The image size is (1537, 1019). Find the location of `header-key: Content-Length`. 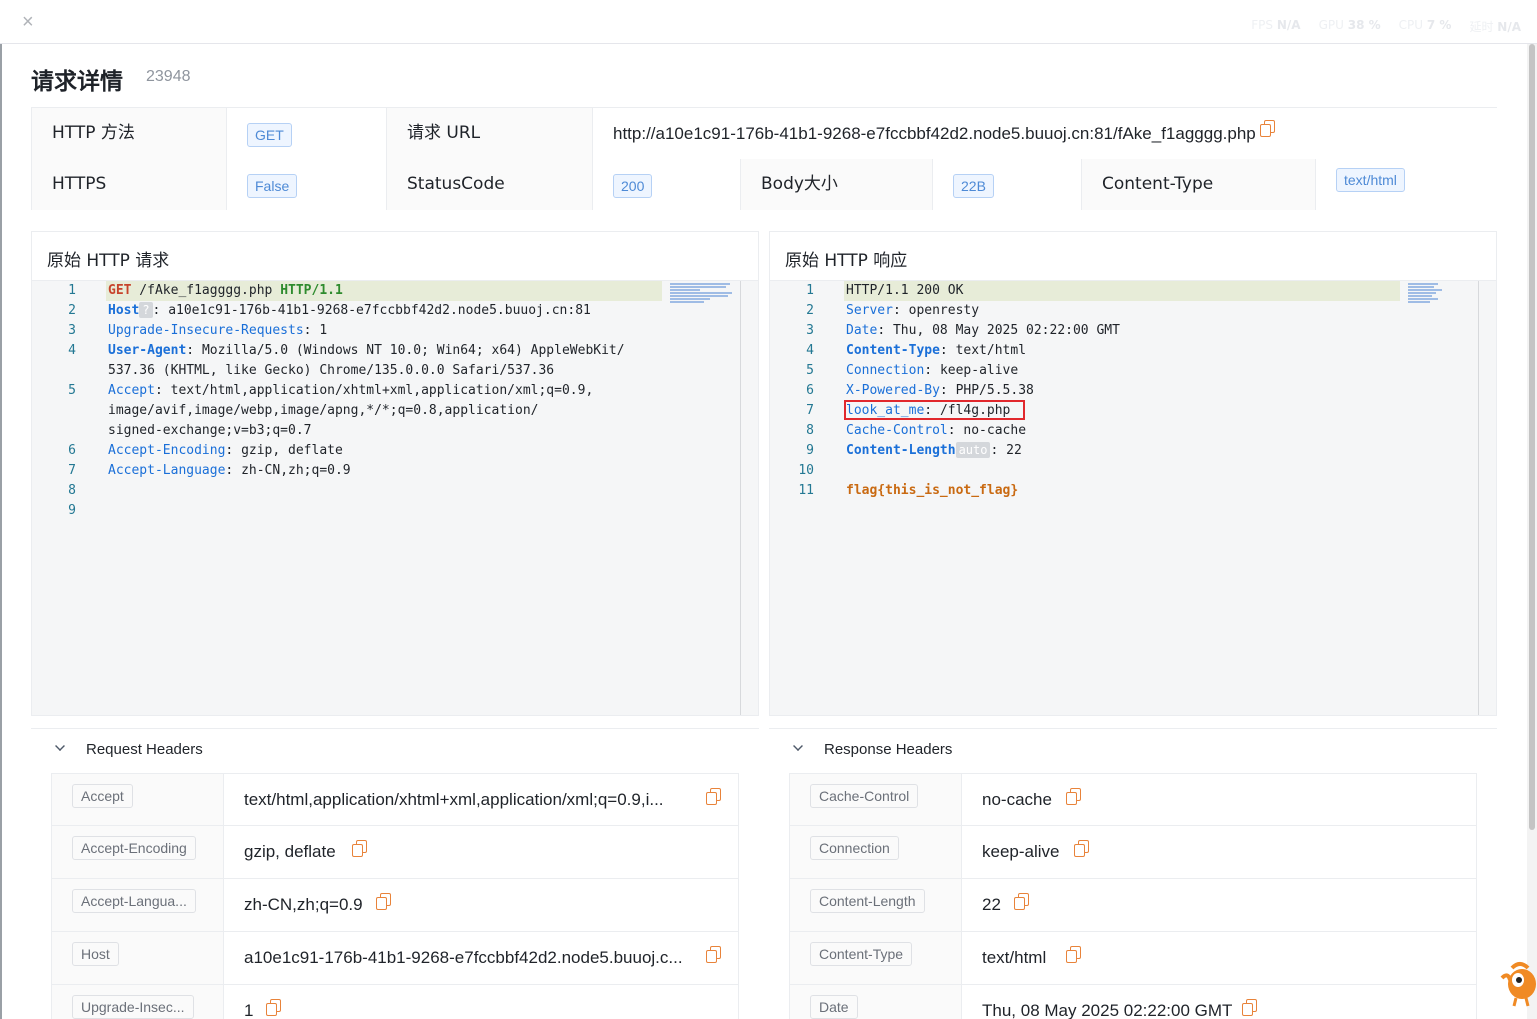

header-key: Content-Length is located at coordinates (867, 901).